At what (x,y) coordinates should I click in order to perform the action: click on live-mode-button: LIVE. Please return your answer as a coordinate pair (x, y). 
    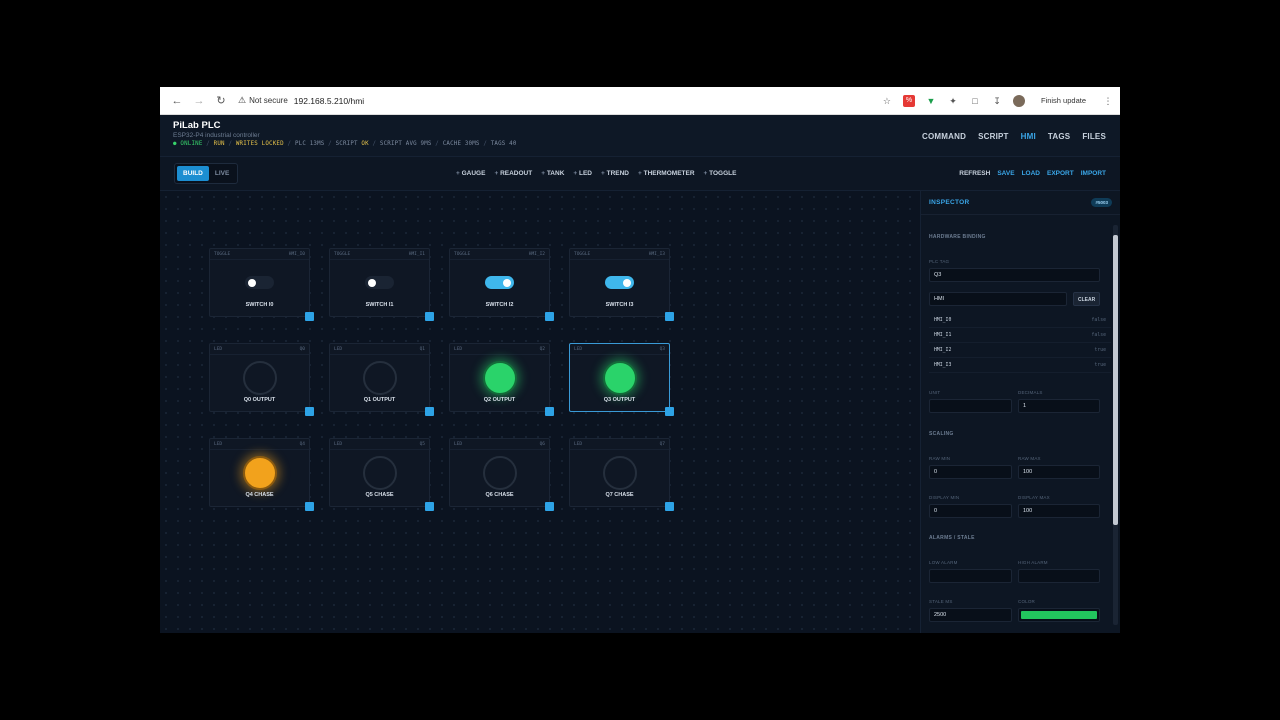
    Looking at the image, I should click on (222, 173).